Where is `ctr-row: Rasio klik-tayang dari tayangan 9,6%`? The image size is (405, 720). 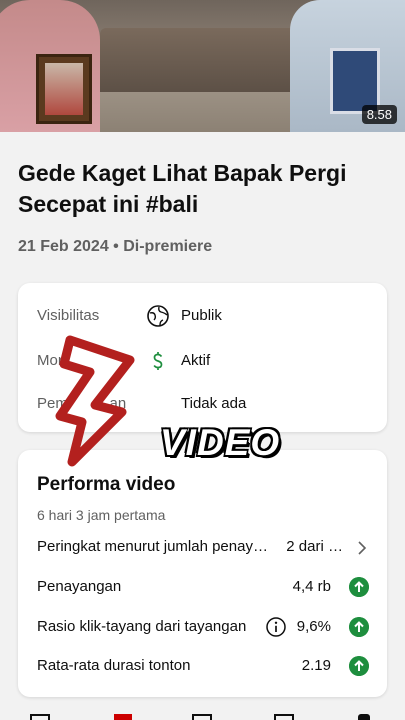
ctr-row: Rasio klik-tayang dari tayangan 9,6% is located at coordinates (203, 628).